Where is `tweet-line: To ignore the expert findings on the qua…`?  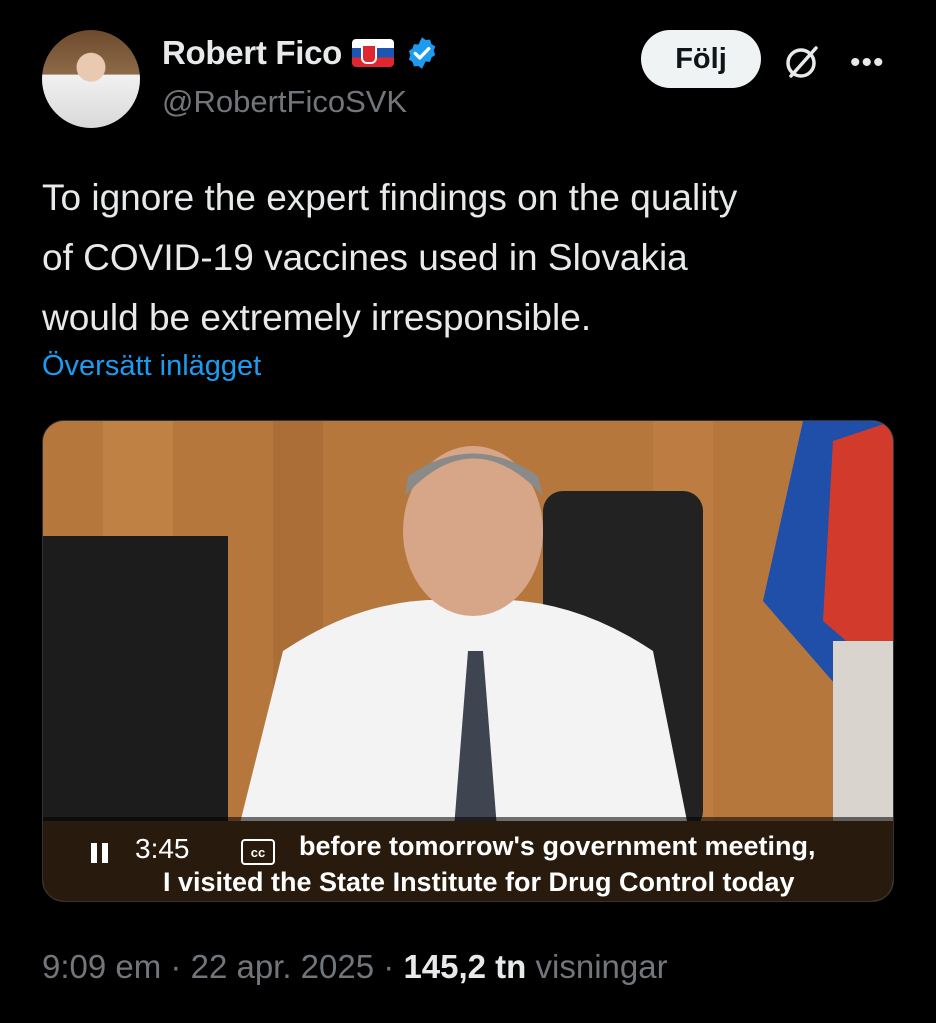 tweet-line: To ignore the expert findings on the qua… is located at coordinates (390, 197).